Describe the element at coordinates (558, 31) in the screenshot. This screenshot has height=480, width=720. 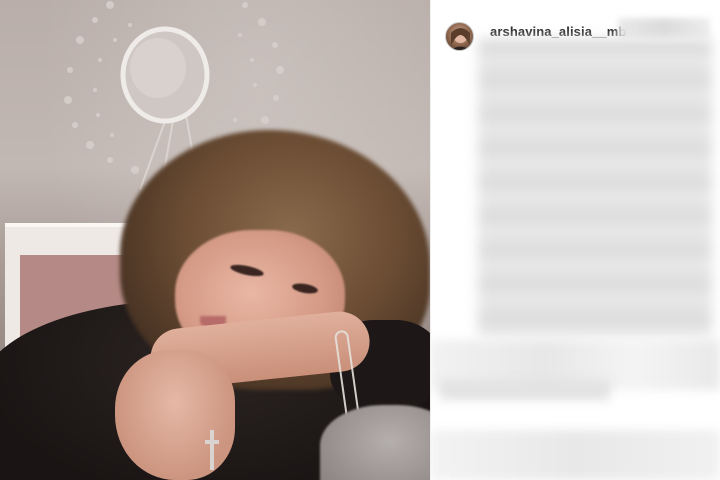
I see `username-link: arshavina_alisia__mb` at that location.